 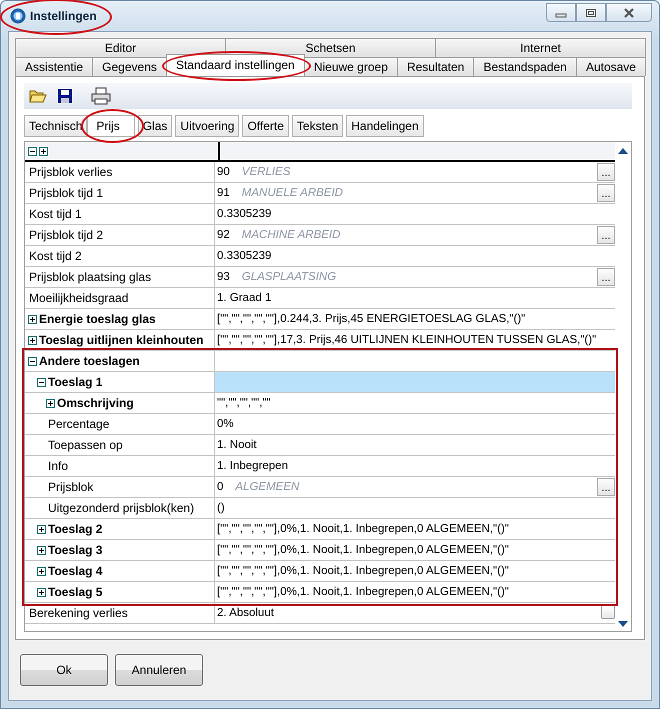 I want to click on printer-icon, so click(x=101, y=96).